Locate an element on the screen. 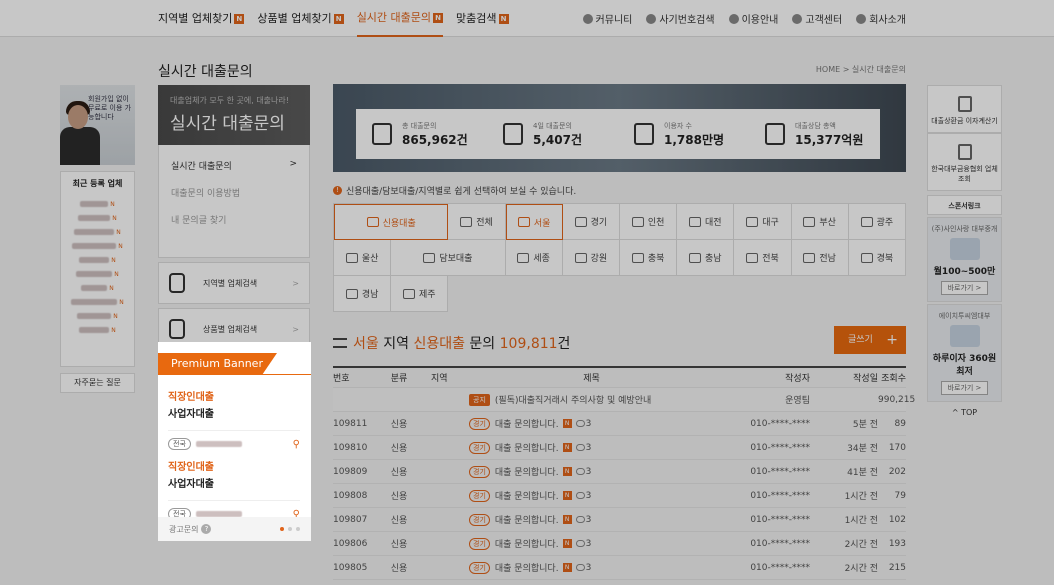 The height and width of the screenshot is (585, 1054). search-icon: ⚲ is located at coordinates (296, 444).